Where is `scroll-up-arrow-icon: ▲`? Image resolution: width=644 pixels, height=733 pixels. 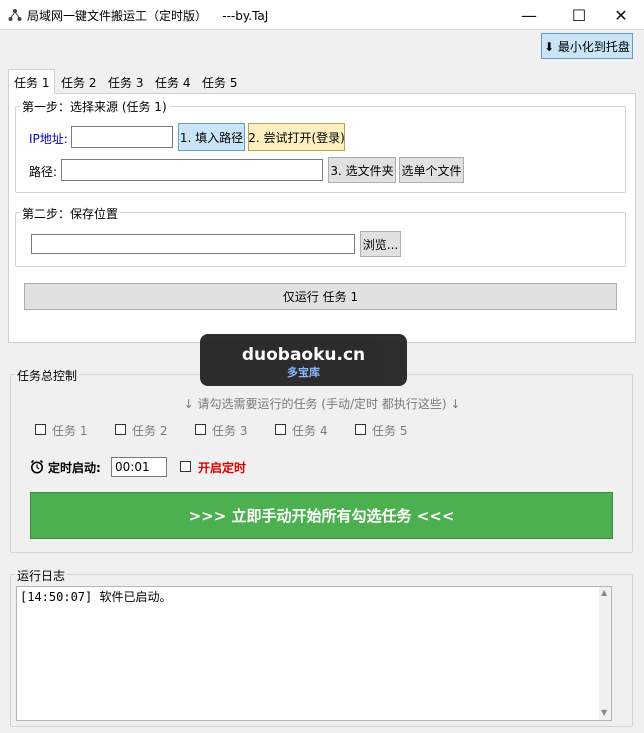 scroll-up-arrow-icon: ▲ is located at coordinates (604, 592).